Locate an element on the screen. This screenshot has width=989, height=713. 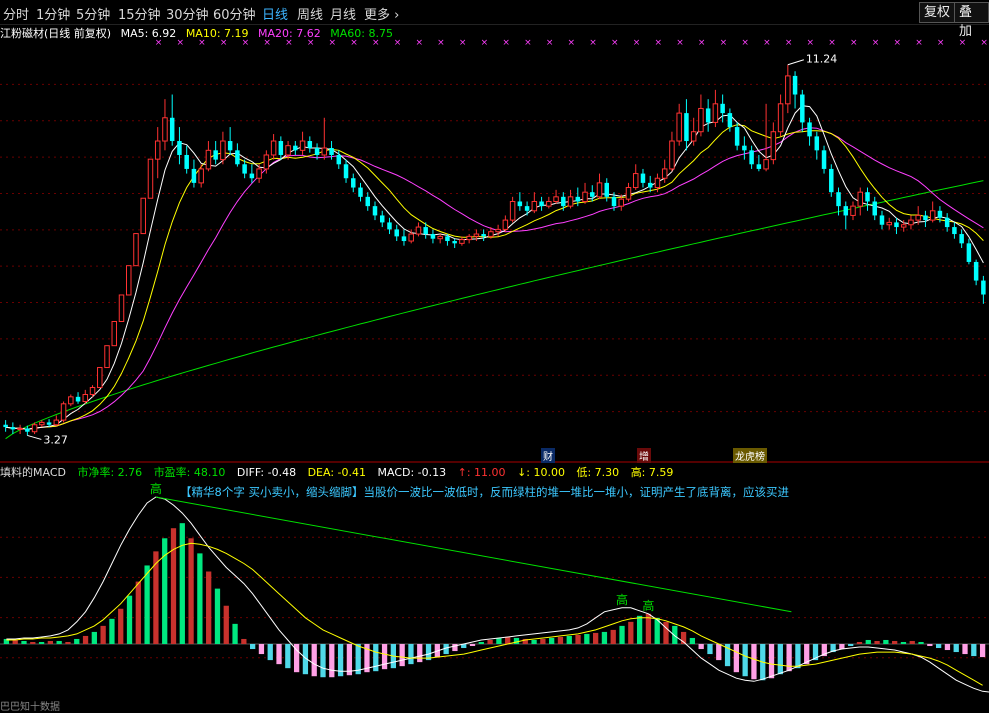
event-flag-increase: 增 is located at coordinates (644, 455).